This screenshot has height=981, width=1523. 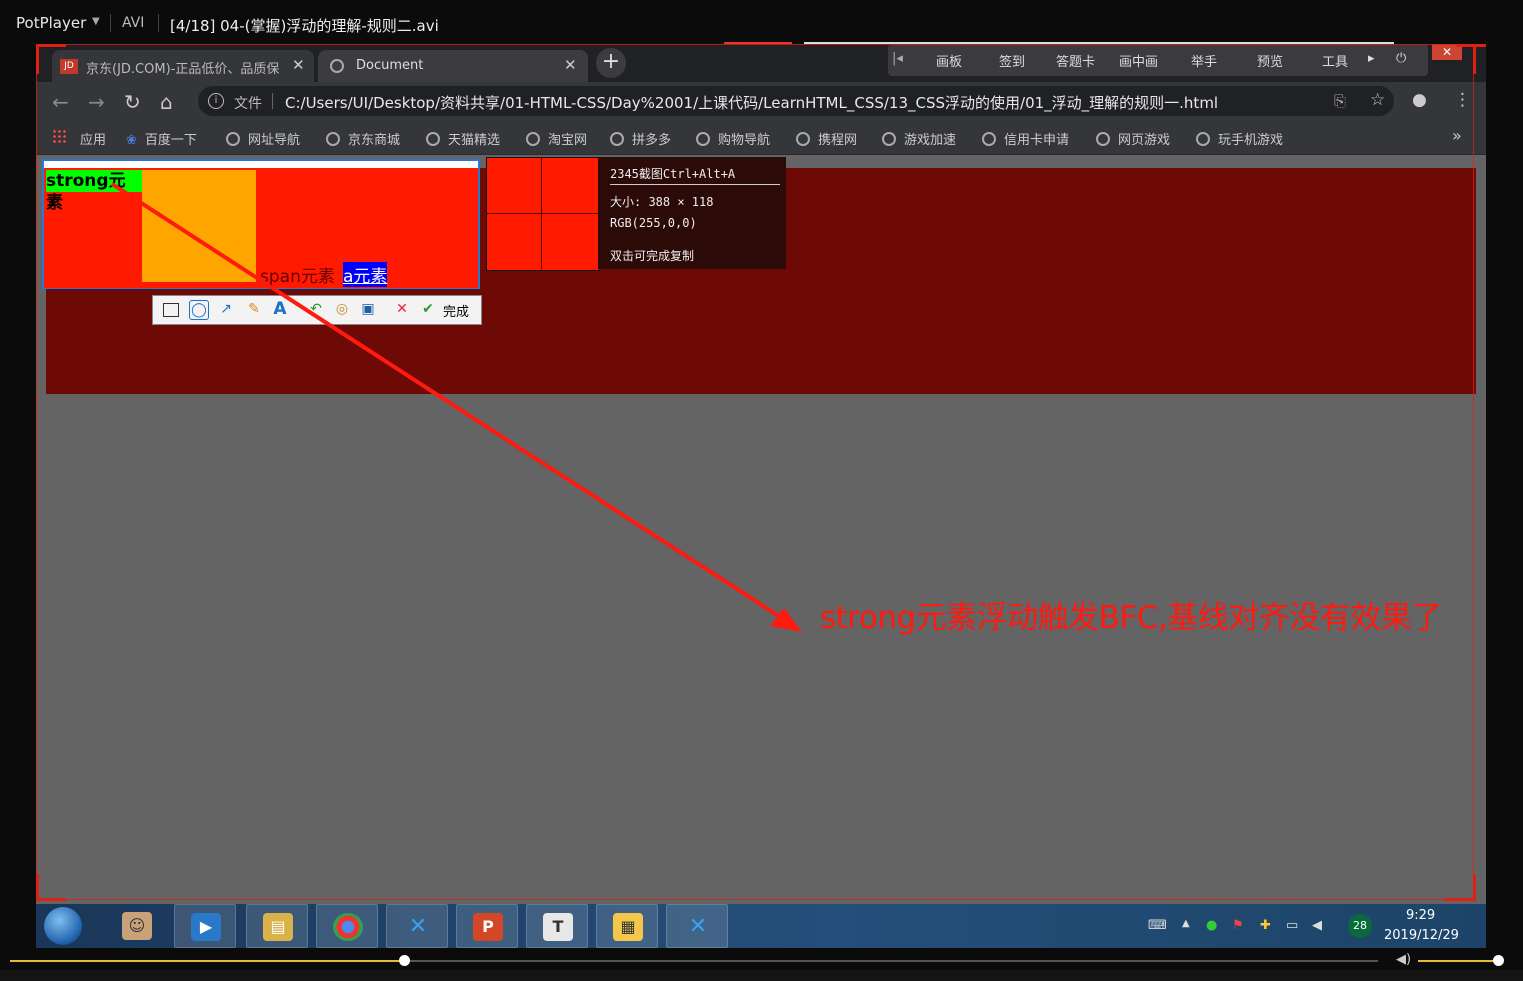 What do you see at coordinates (96, 102) in the screenshot?
I see `forward-icon: →` at bounding box center [96, 102].